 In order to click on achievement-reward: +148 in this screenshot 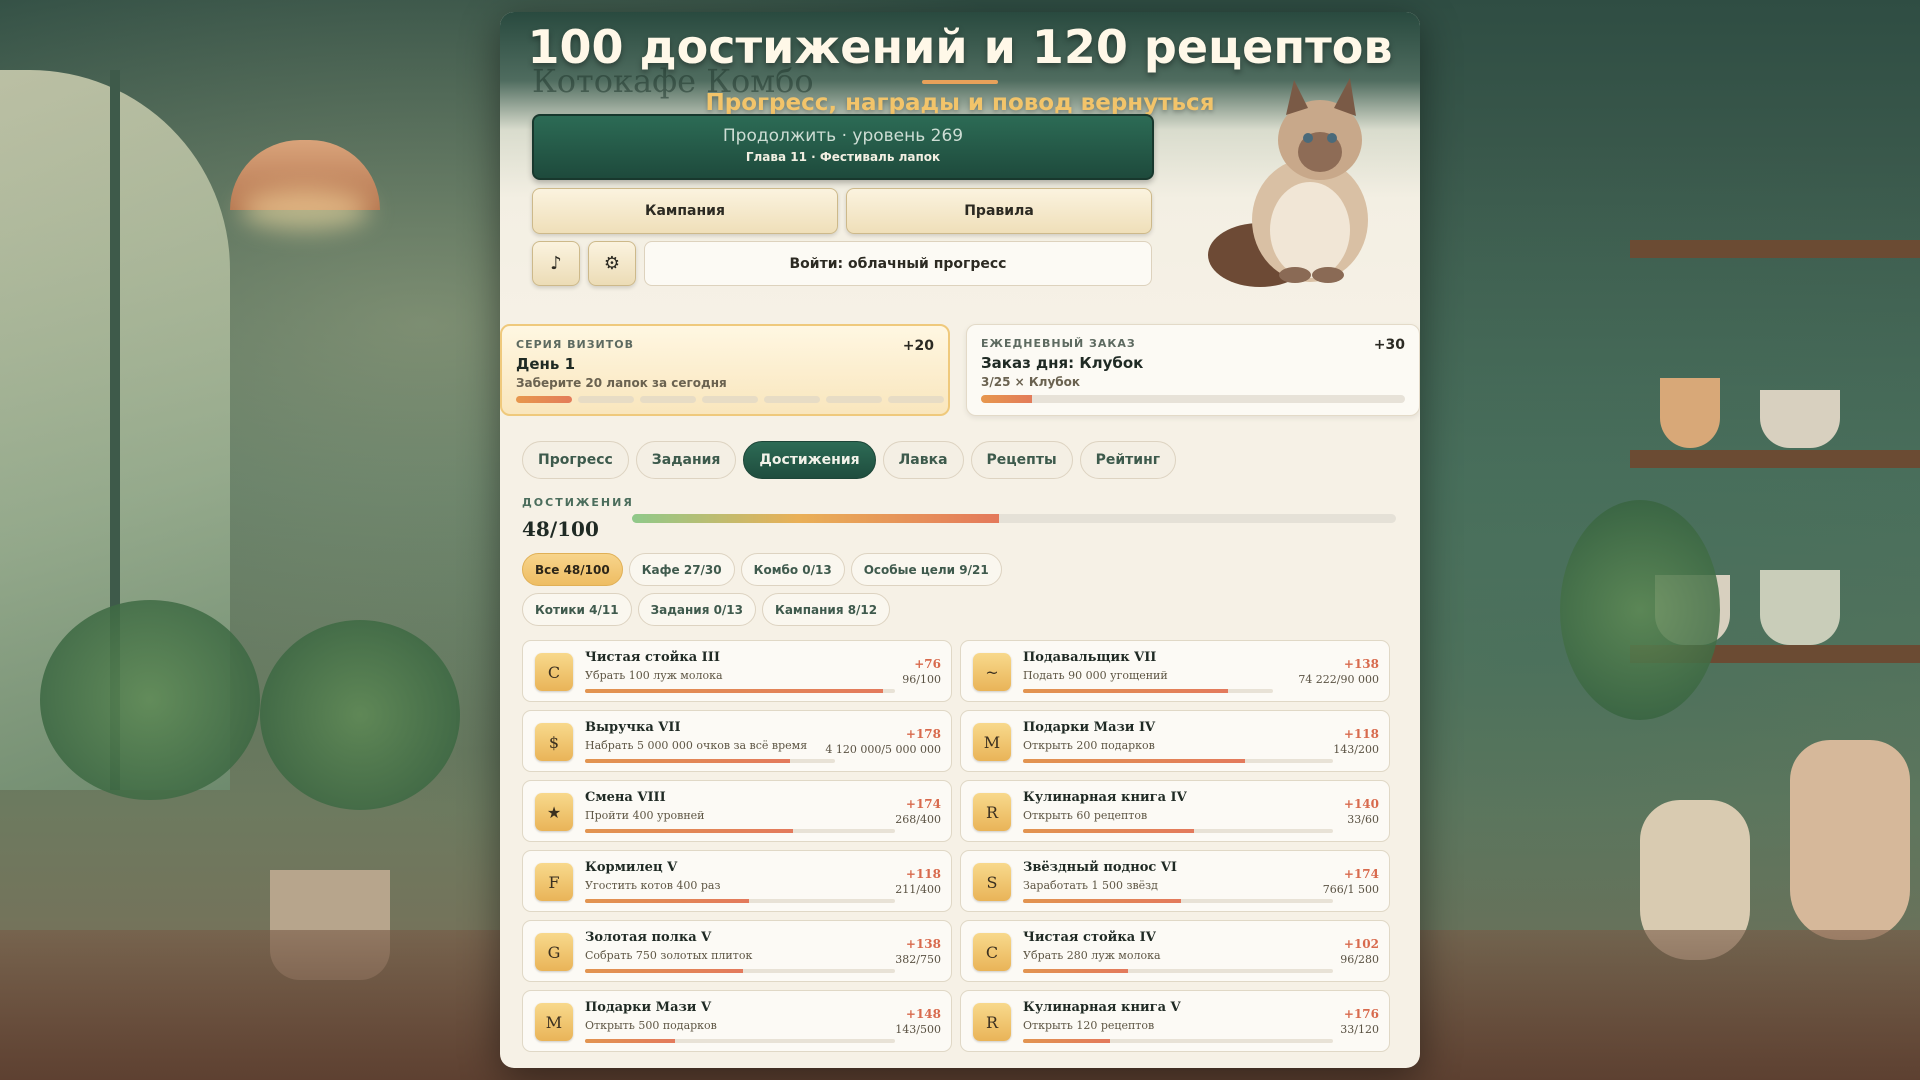, I will do `click(923, 1014)`.